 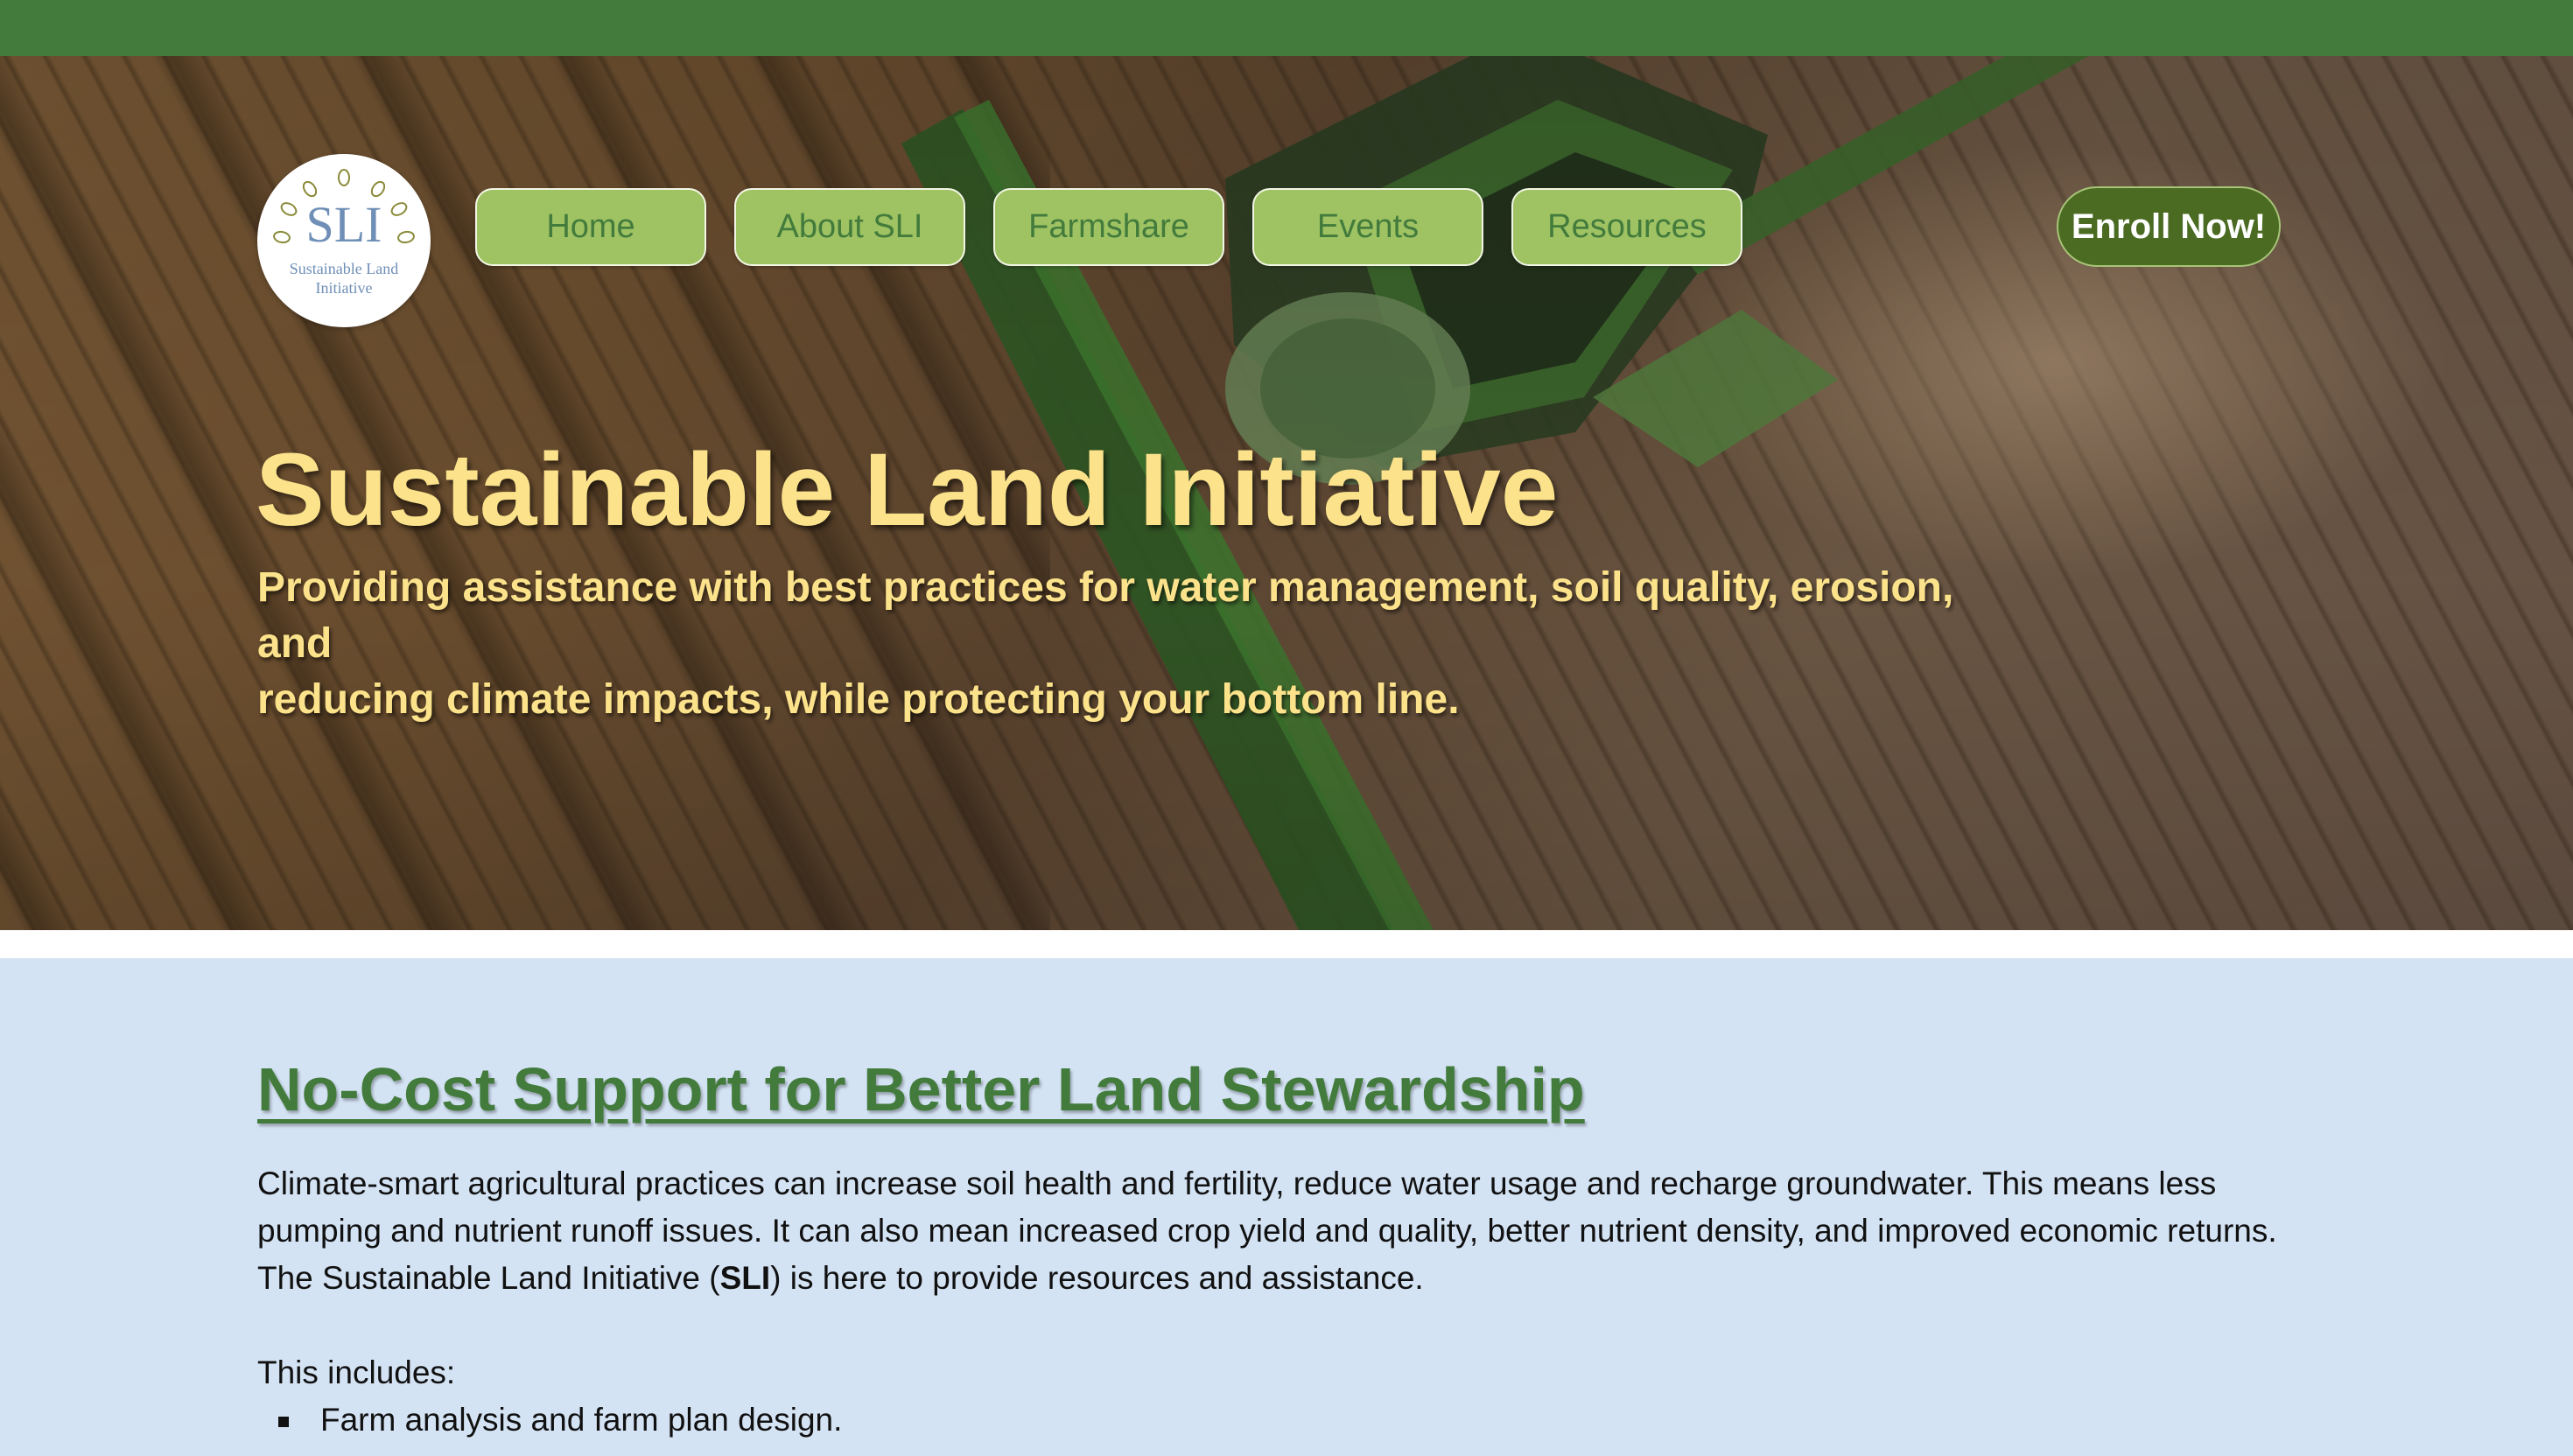 I want to click on logo-name-line2: Initiative, so click(x=344, y=288).